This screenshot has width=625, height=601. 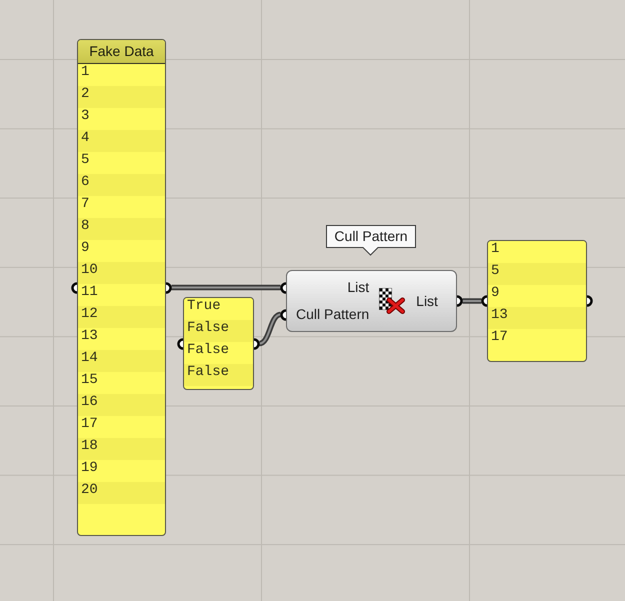 What do you see at coordinates (121, 361) in the screenshot?
I see `panel-item: 14` at bounding box center [121, 361].